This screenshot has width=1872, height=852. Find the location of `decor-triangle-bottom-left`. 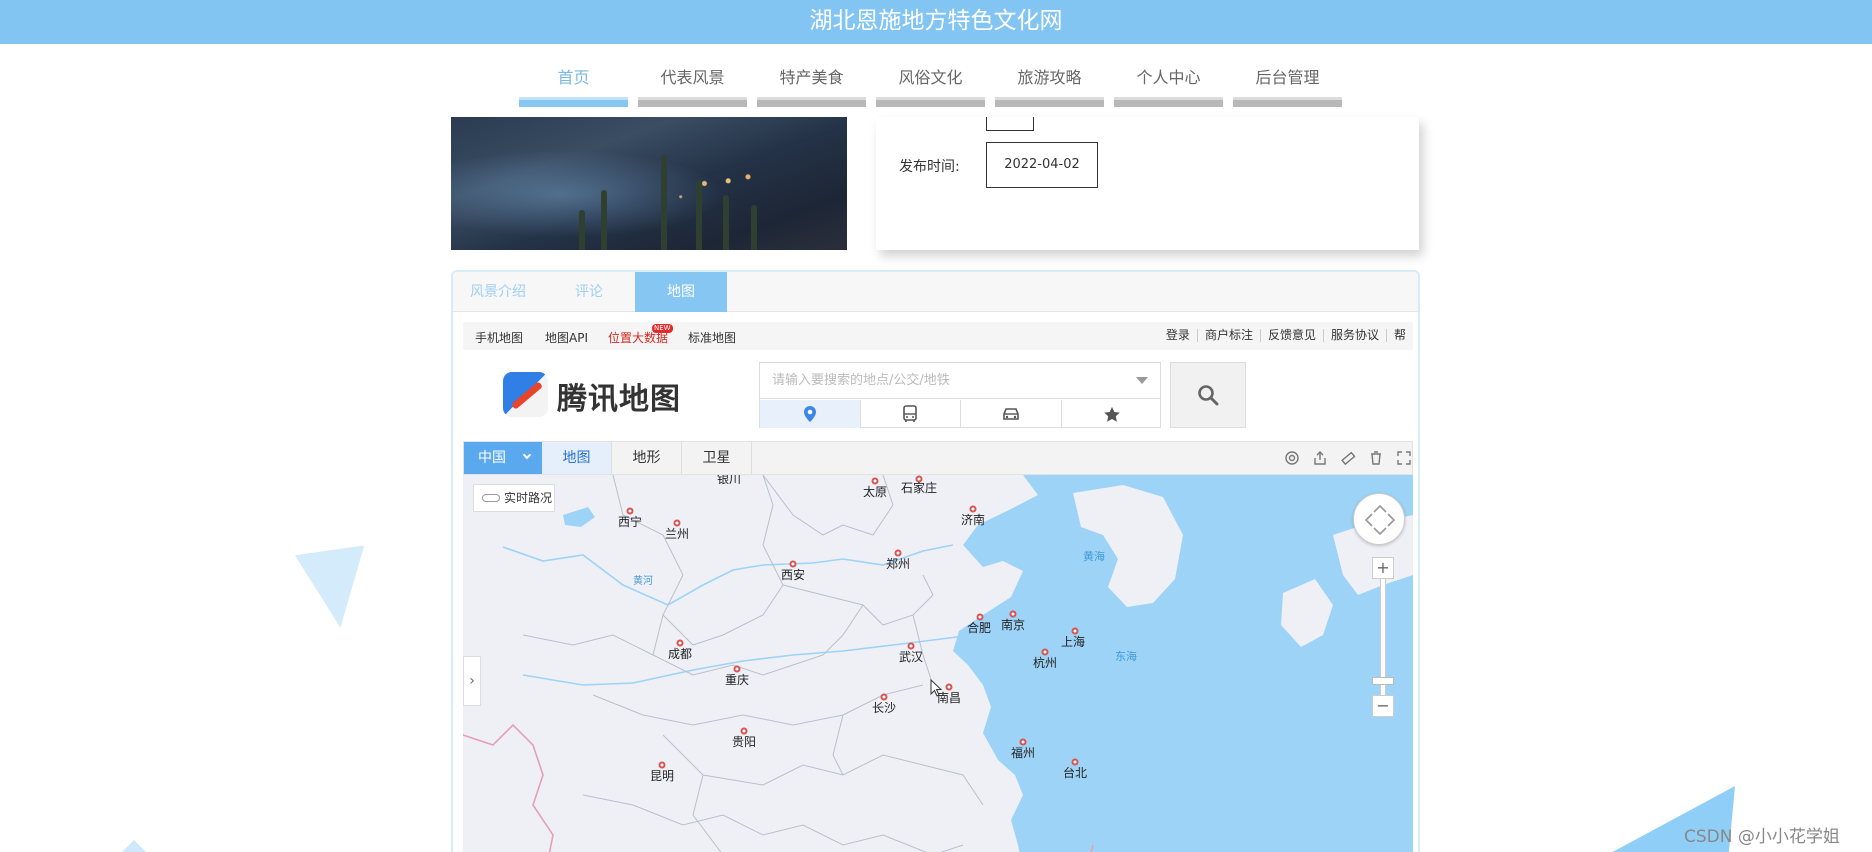

decor-triangle-bottom-left is located at coordinates (134, 846).